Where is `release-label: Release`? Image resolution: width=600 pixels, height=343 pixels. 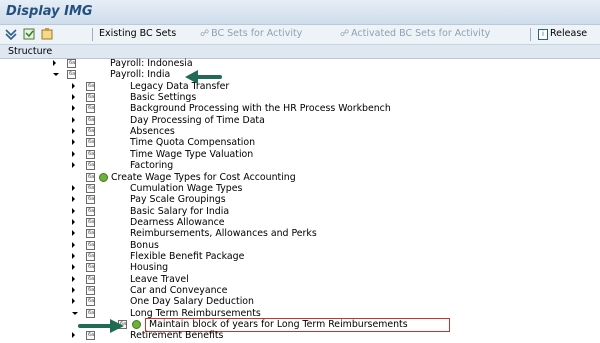
release-label: Release is located at coordinates (569, 33).